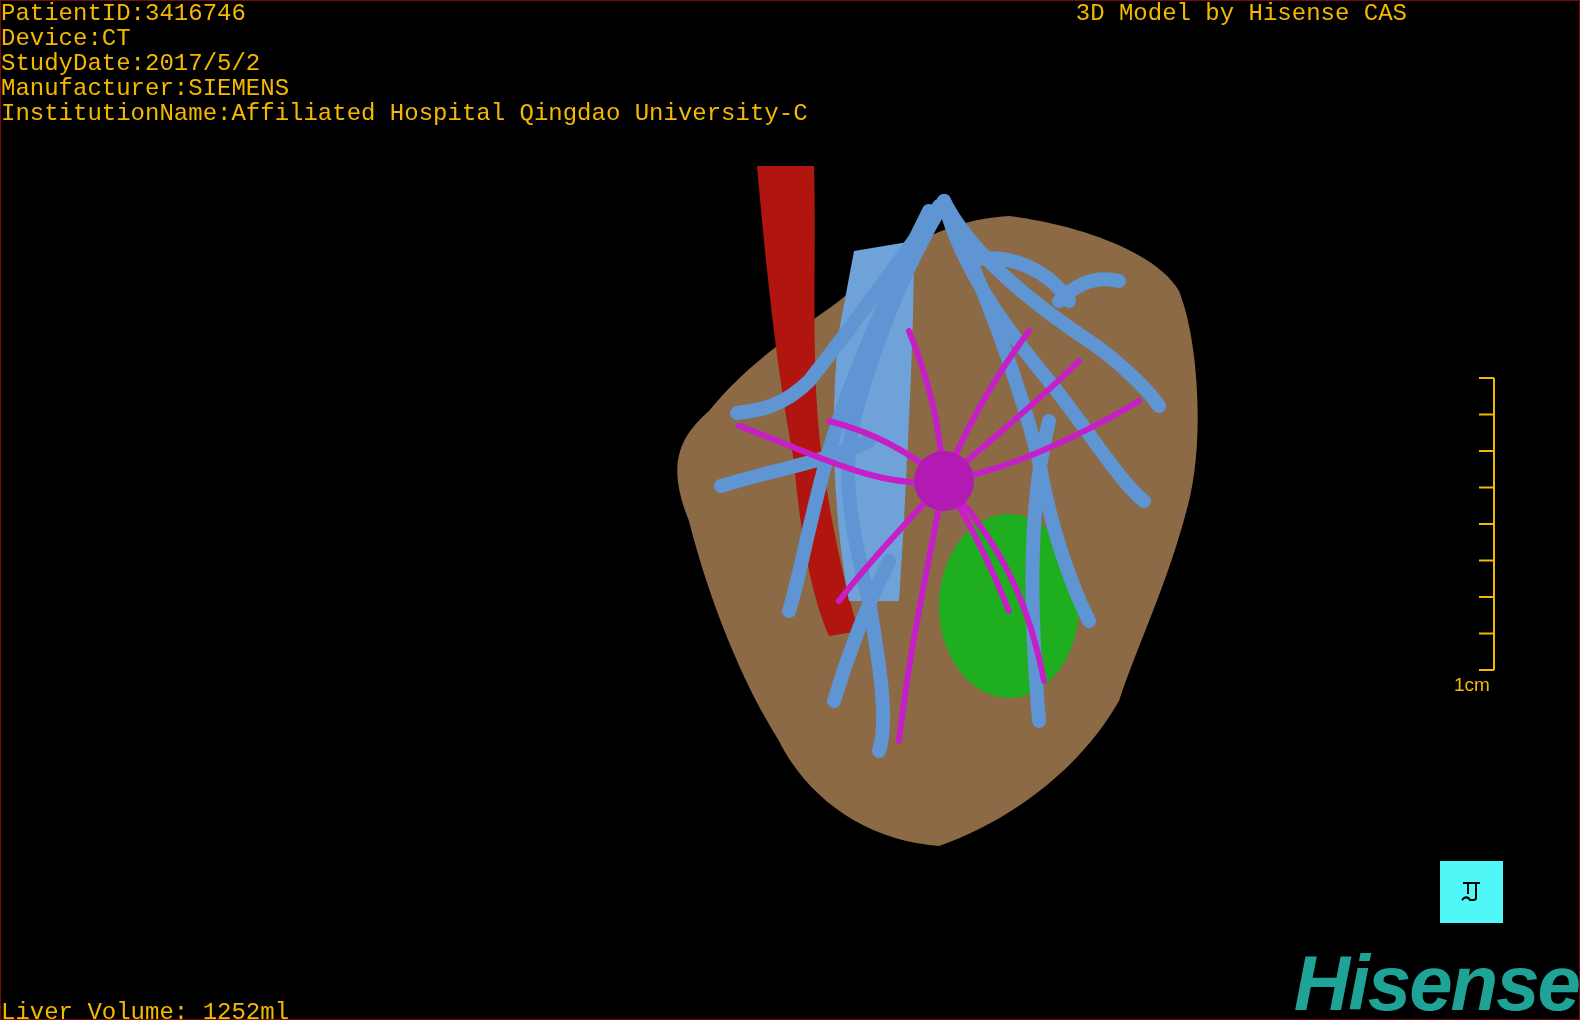 Image resolution: width=1580 pixels, height=1020 pixels. Describe the element at coordinates (1471, 892) in the screenshot. I see `orientation-widget` at that location.